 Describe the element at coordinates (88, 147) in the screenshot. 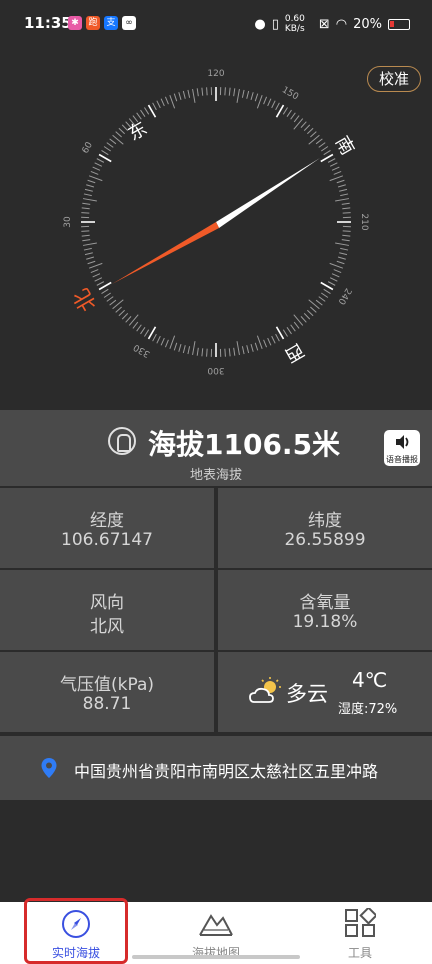

I see `compass-degree-label: 60` at that location.